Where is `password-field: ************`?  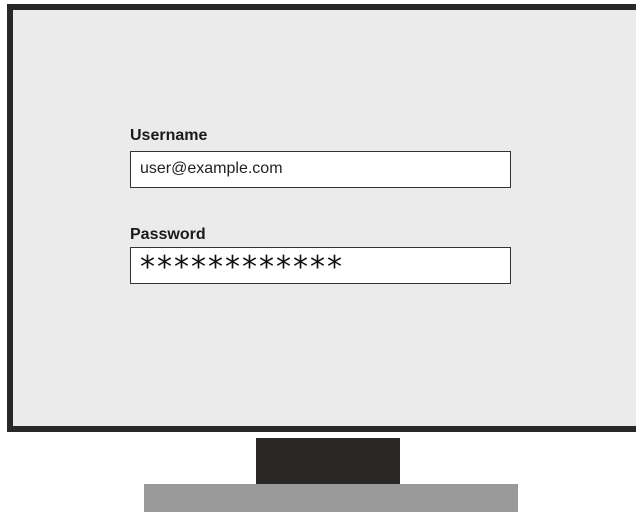
password-field: ************ is located at coordinates (320, 265).